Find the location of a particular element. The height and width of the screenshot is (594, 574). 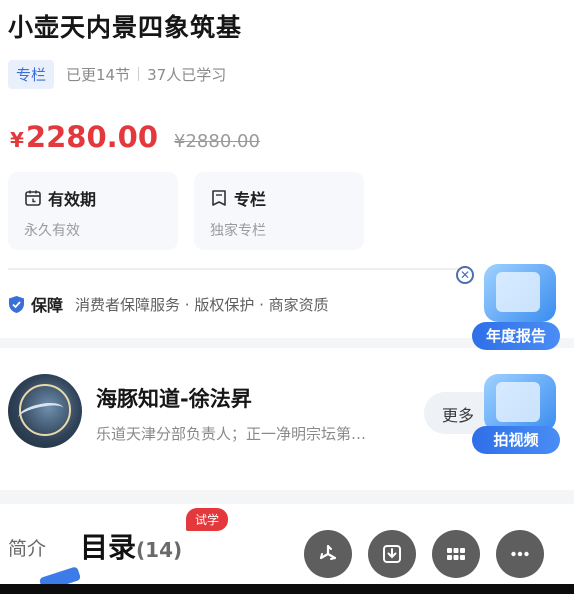

grid-icon is located at coordinates (456, 554).